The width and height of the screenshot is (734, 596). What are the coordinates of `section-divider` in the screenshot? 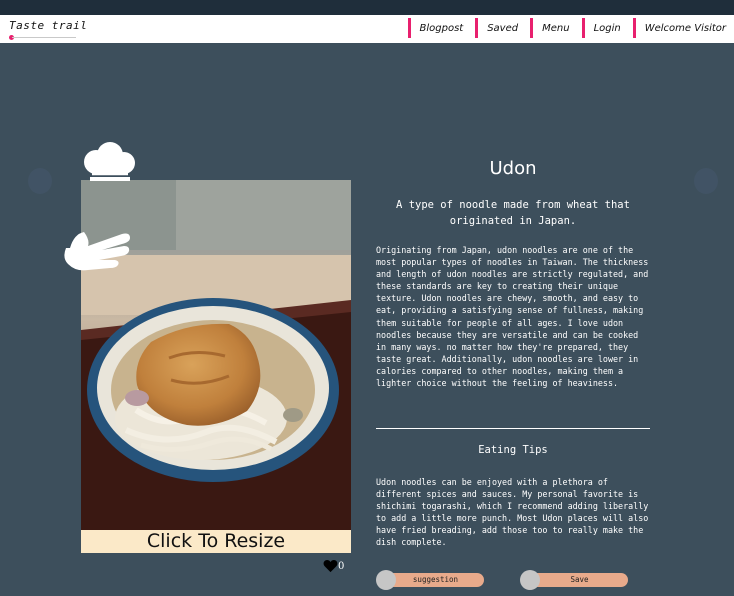 It's located at (513, 428).